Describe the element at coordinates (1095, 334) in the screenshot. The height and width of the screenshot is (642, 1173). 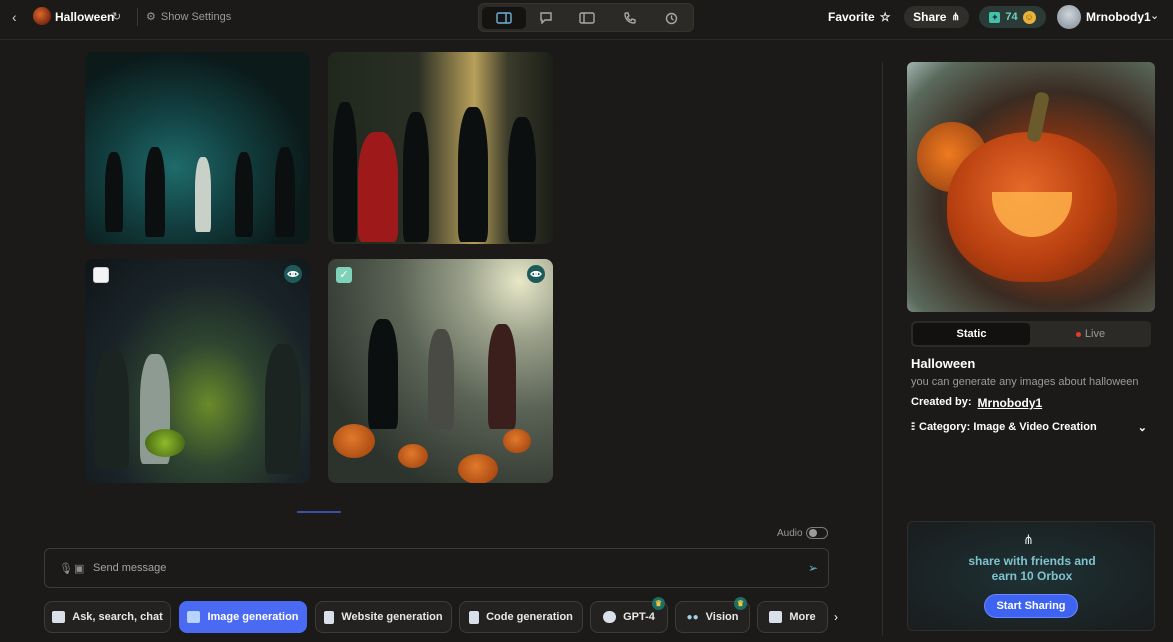
I see `tab-label: Live` at that location.